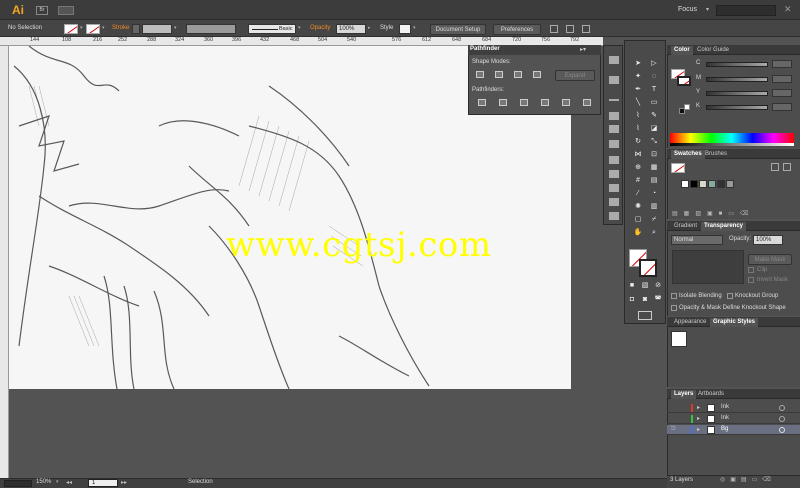  I want to click on chevron-down-icon: ▸, so click(369, 28).